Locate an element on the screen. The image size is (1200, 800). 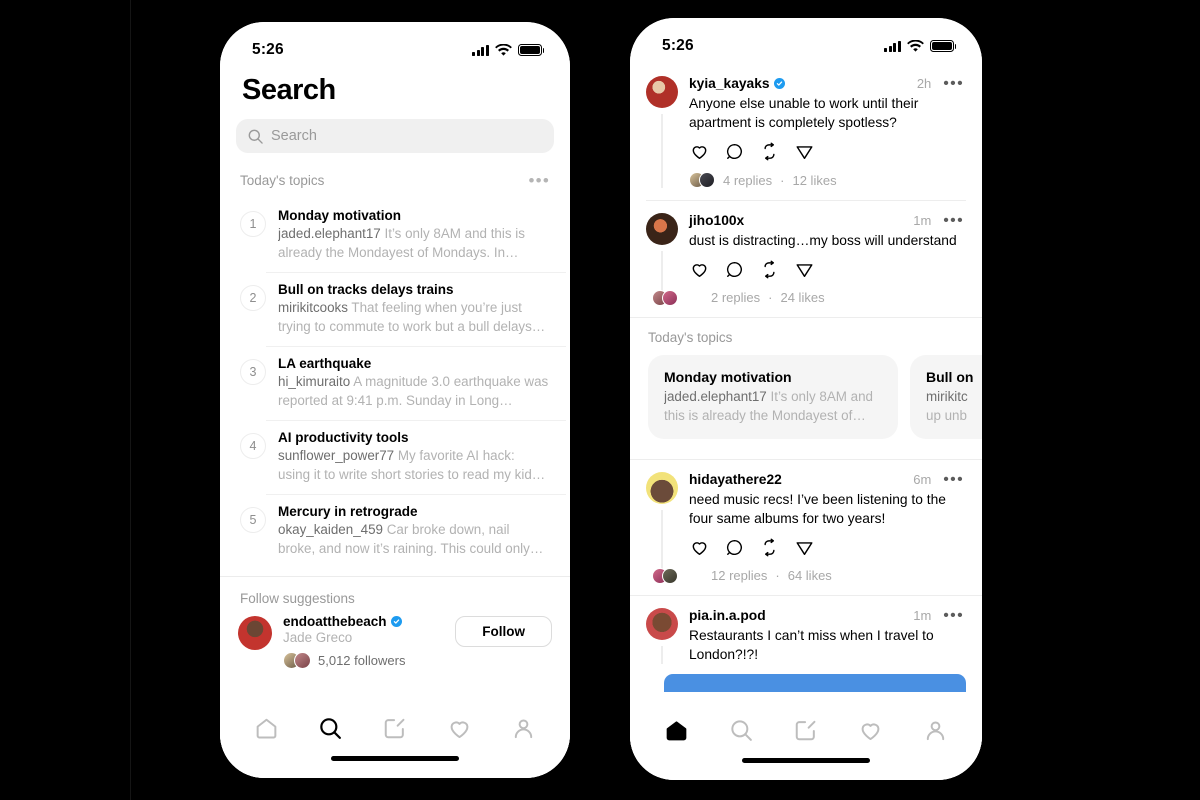
search-icon is located at coordinates (331, 728).